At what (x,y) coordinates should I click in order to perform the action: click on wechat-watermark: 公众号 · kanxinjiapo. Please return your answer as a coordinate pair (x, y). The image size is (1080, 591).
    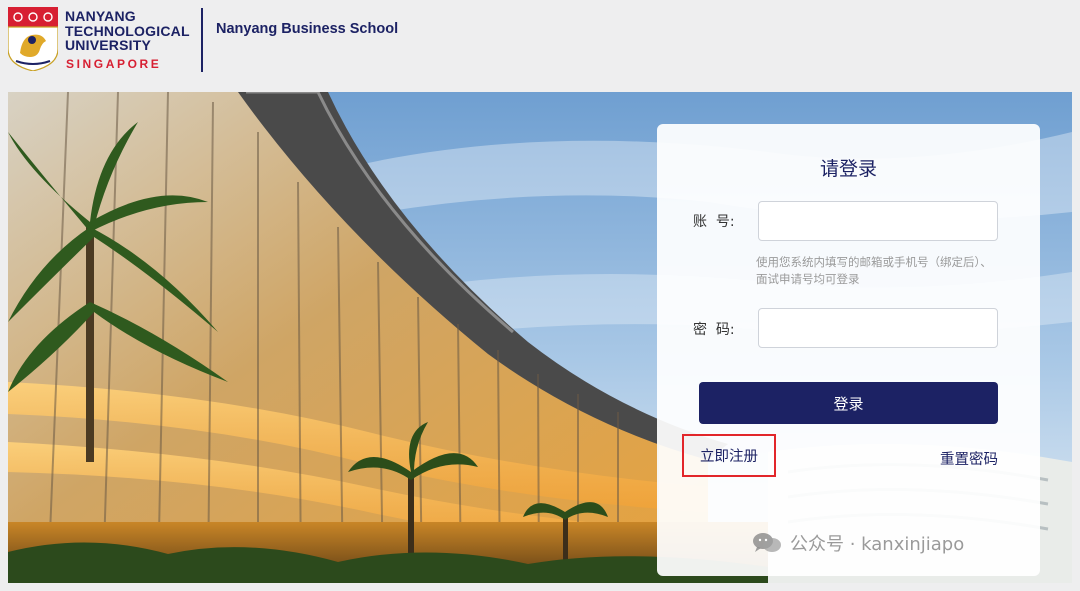
    Looking at the image, I should click on (858, 543).